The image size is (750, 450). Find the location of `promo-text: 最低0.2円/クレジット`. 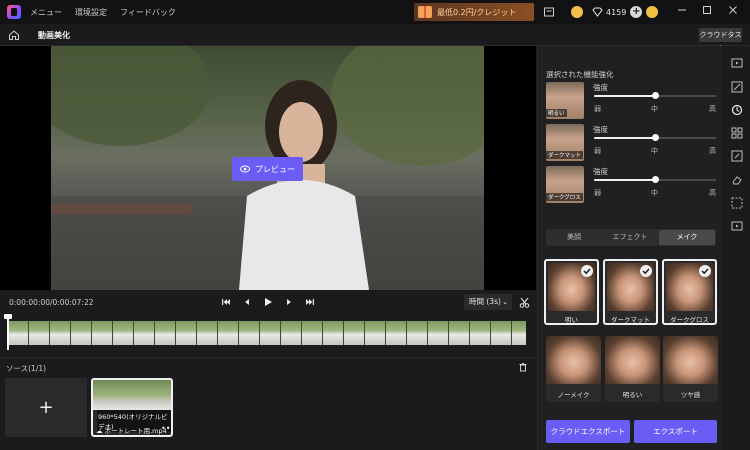

promo-text: 最低0.2円/クレジット is located at coordinates (477, 12).